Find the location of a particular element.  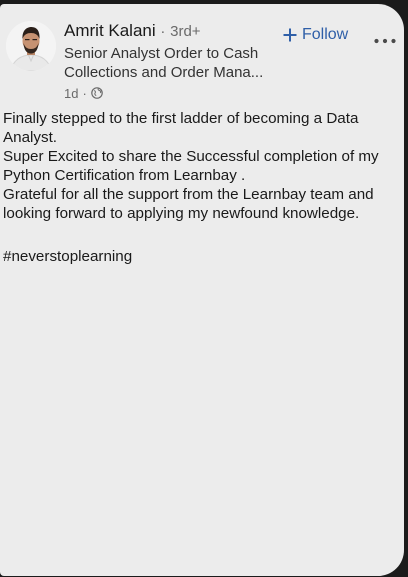

post-body-line: Python Certification from Learnbay . is located at coordinates (124, 175).